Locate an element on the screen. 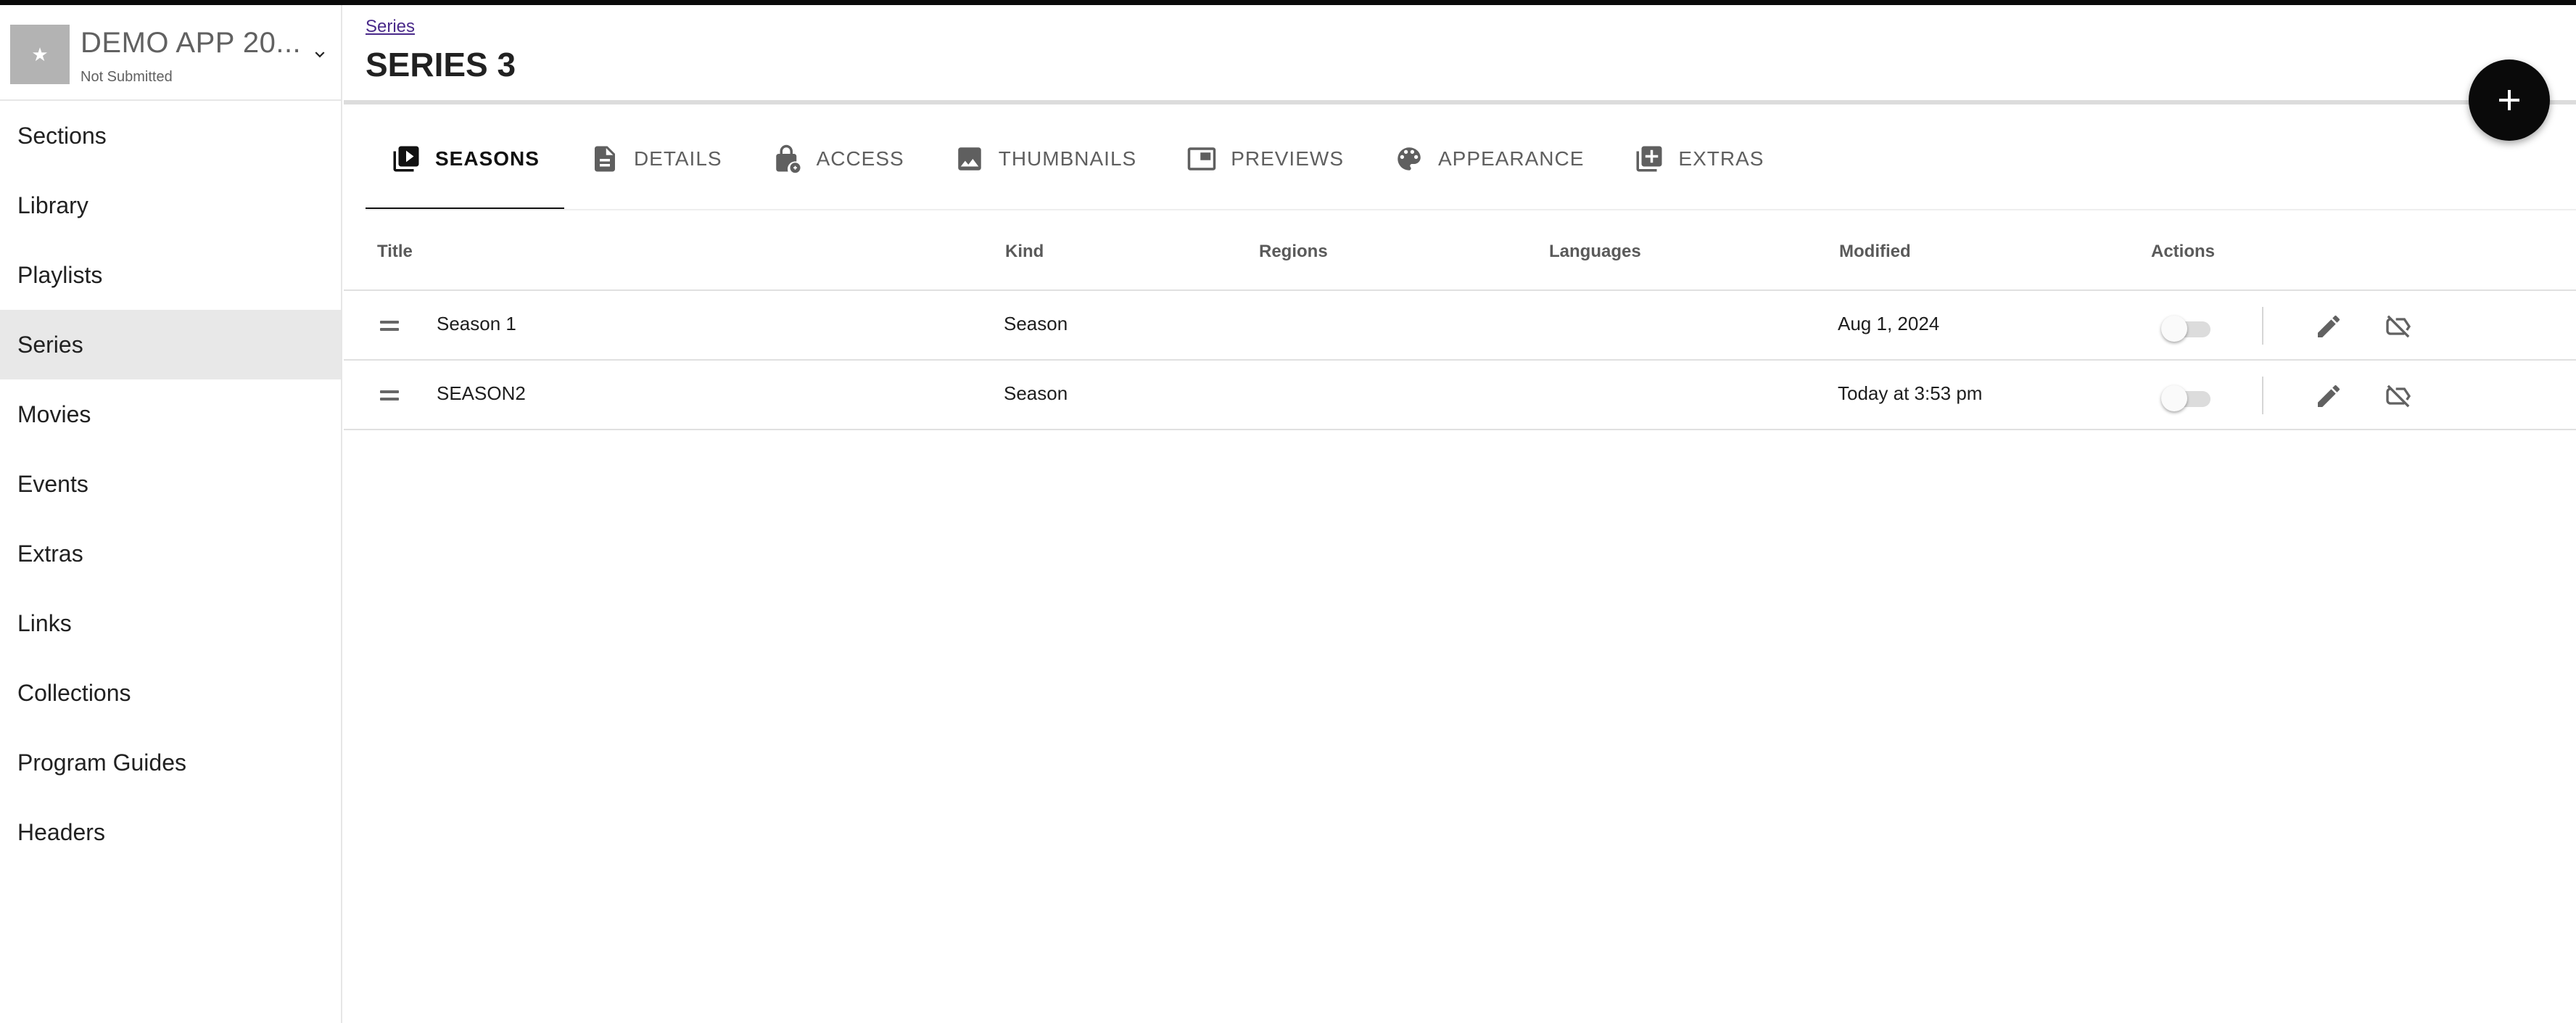 The width and height of the screenshot is (2576, 1023). row-title: SEASON2 is located at coordinates (481, 393).